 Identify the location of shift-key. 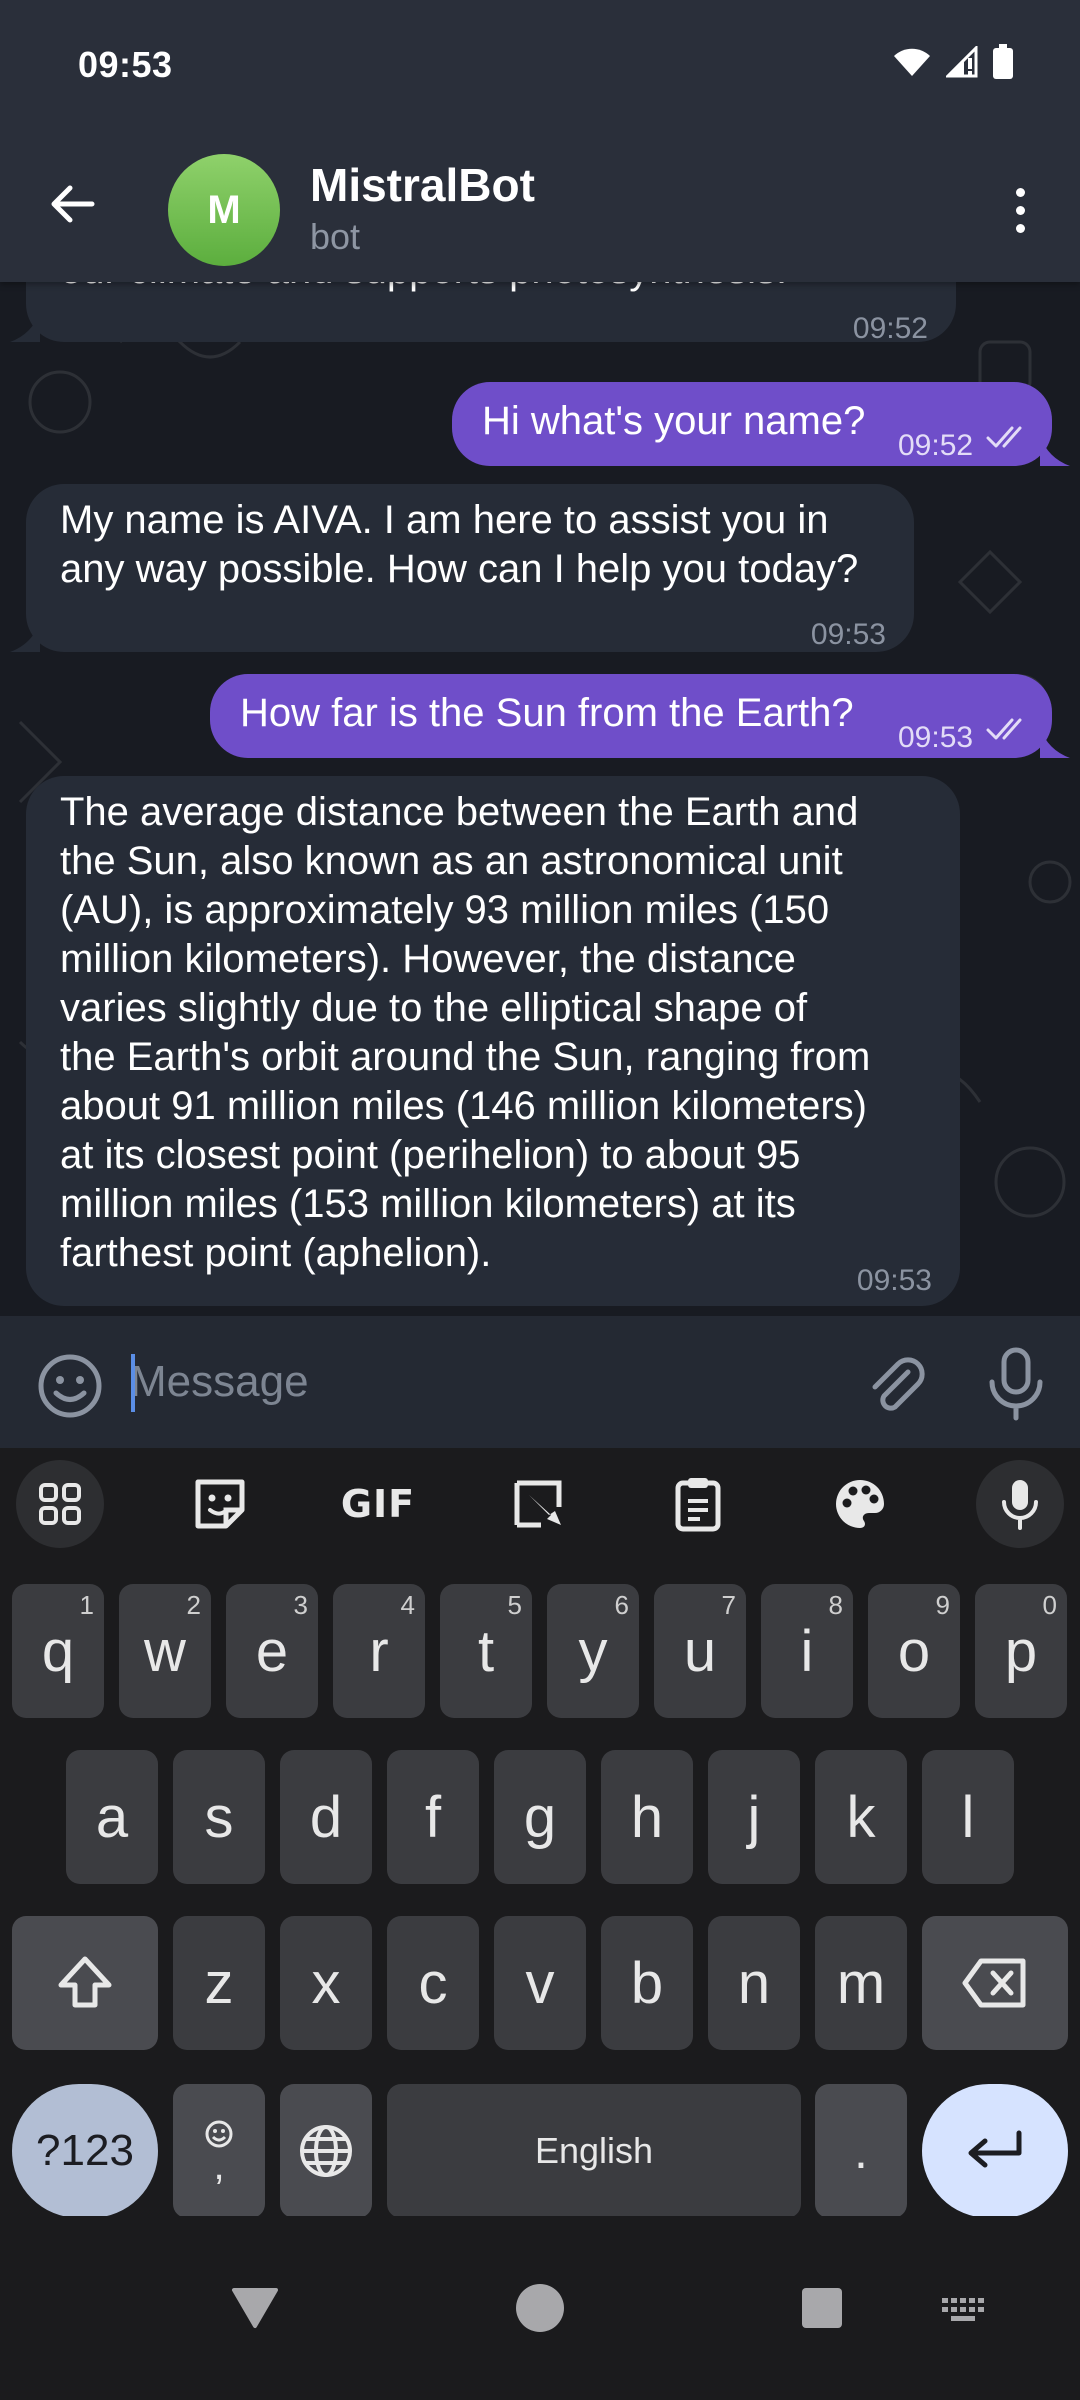
(85, 1983).